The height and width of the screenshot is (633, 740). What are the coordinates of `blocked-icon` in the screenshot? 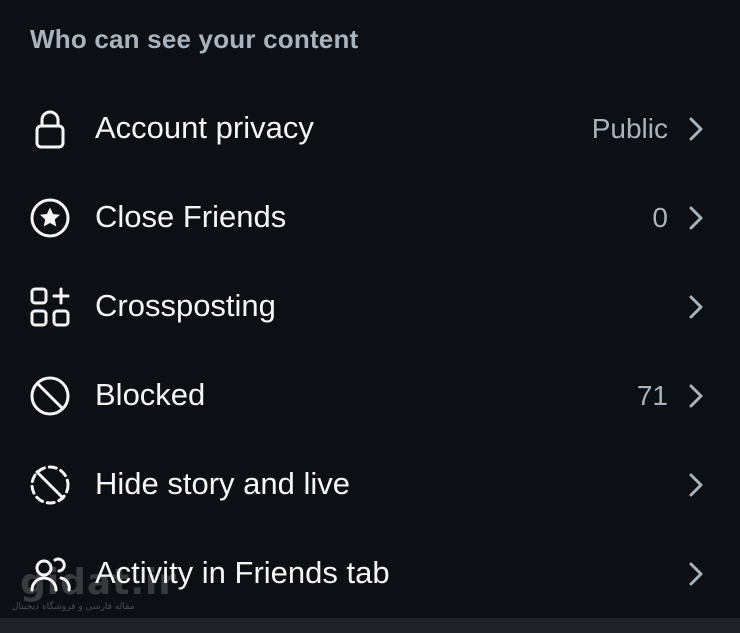 It's located at (50, 396).